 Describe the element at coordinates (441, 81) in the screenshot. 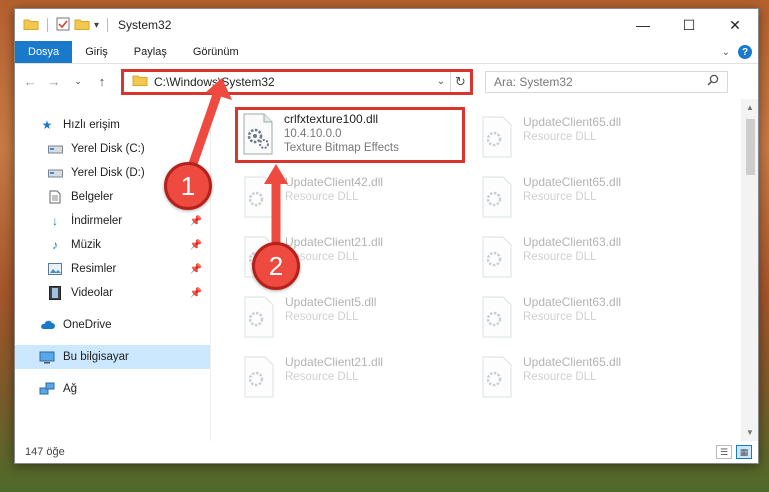

I see `address-dropdown-icon: ⌄` at that location.